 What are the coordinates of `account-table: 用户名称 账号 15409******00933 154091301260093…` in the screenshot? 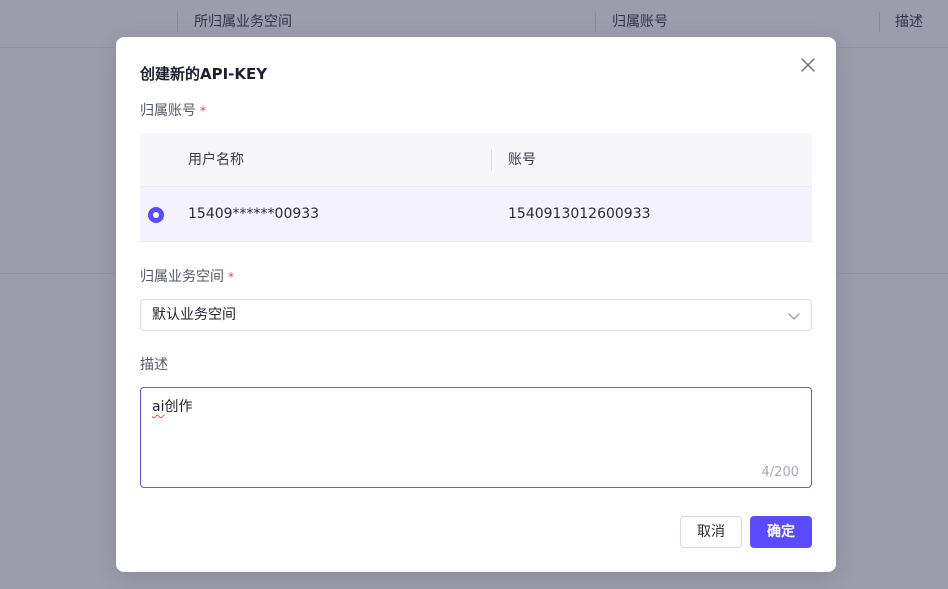 It's located at (476, 188).